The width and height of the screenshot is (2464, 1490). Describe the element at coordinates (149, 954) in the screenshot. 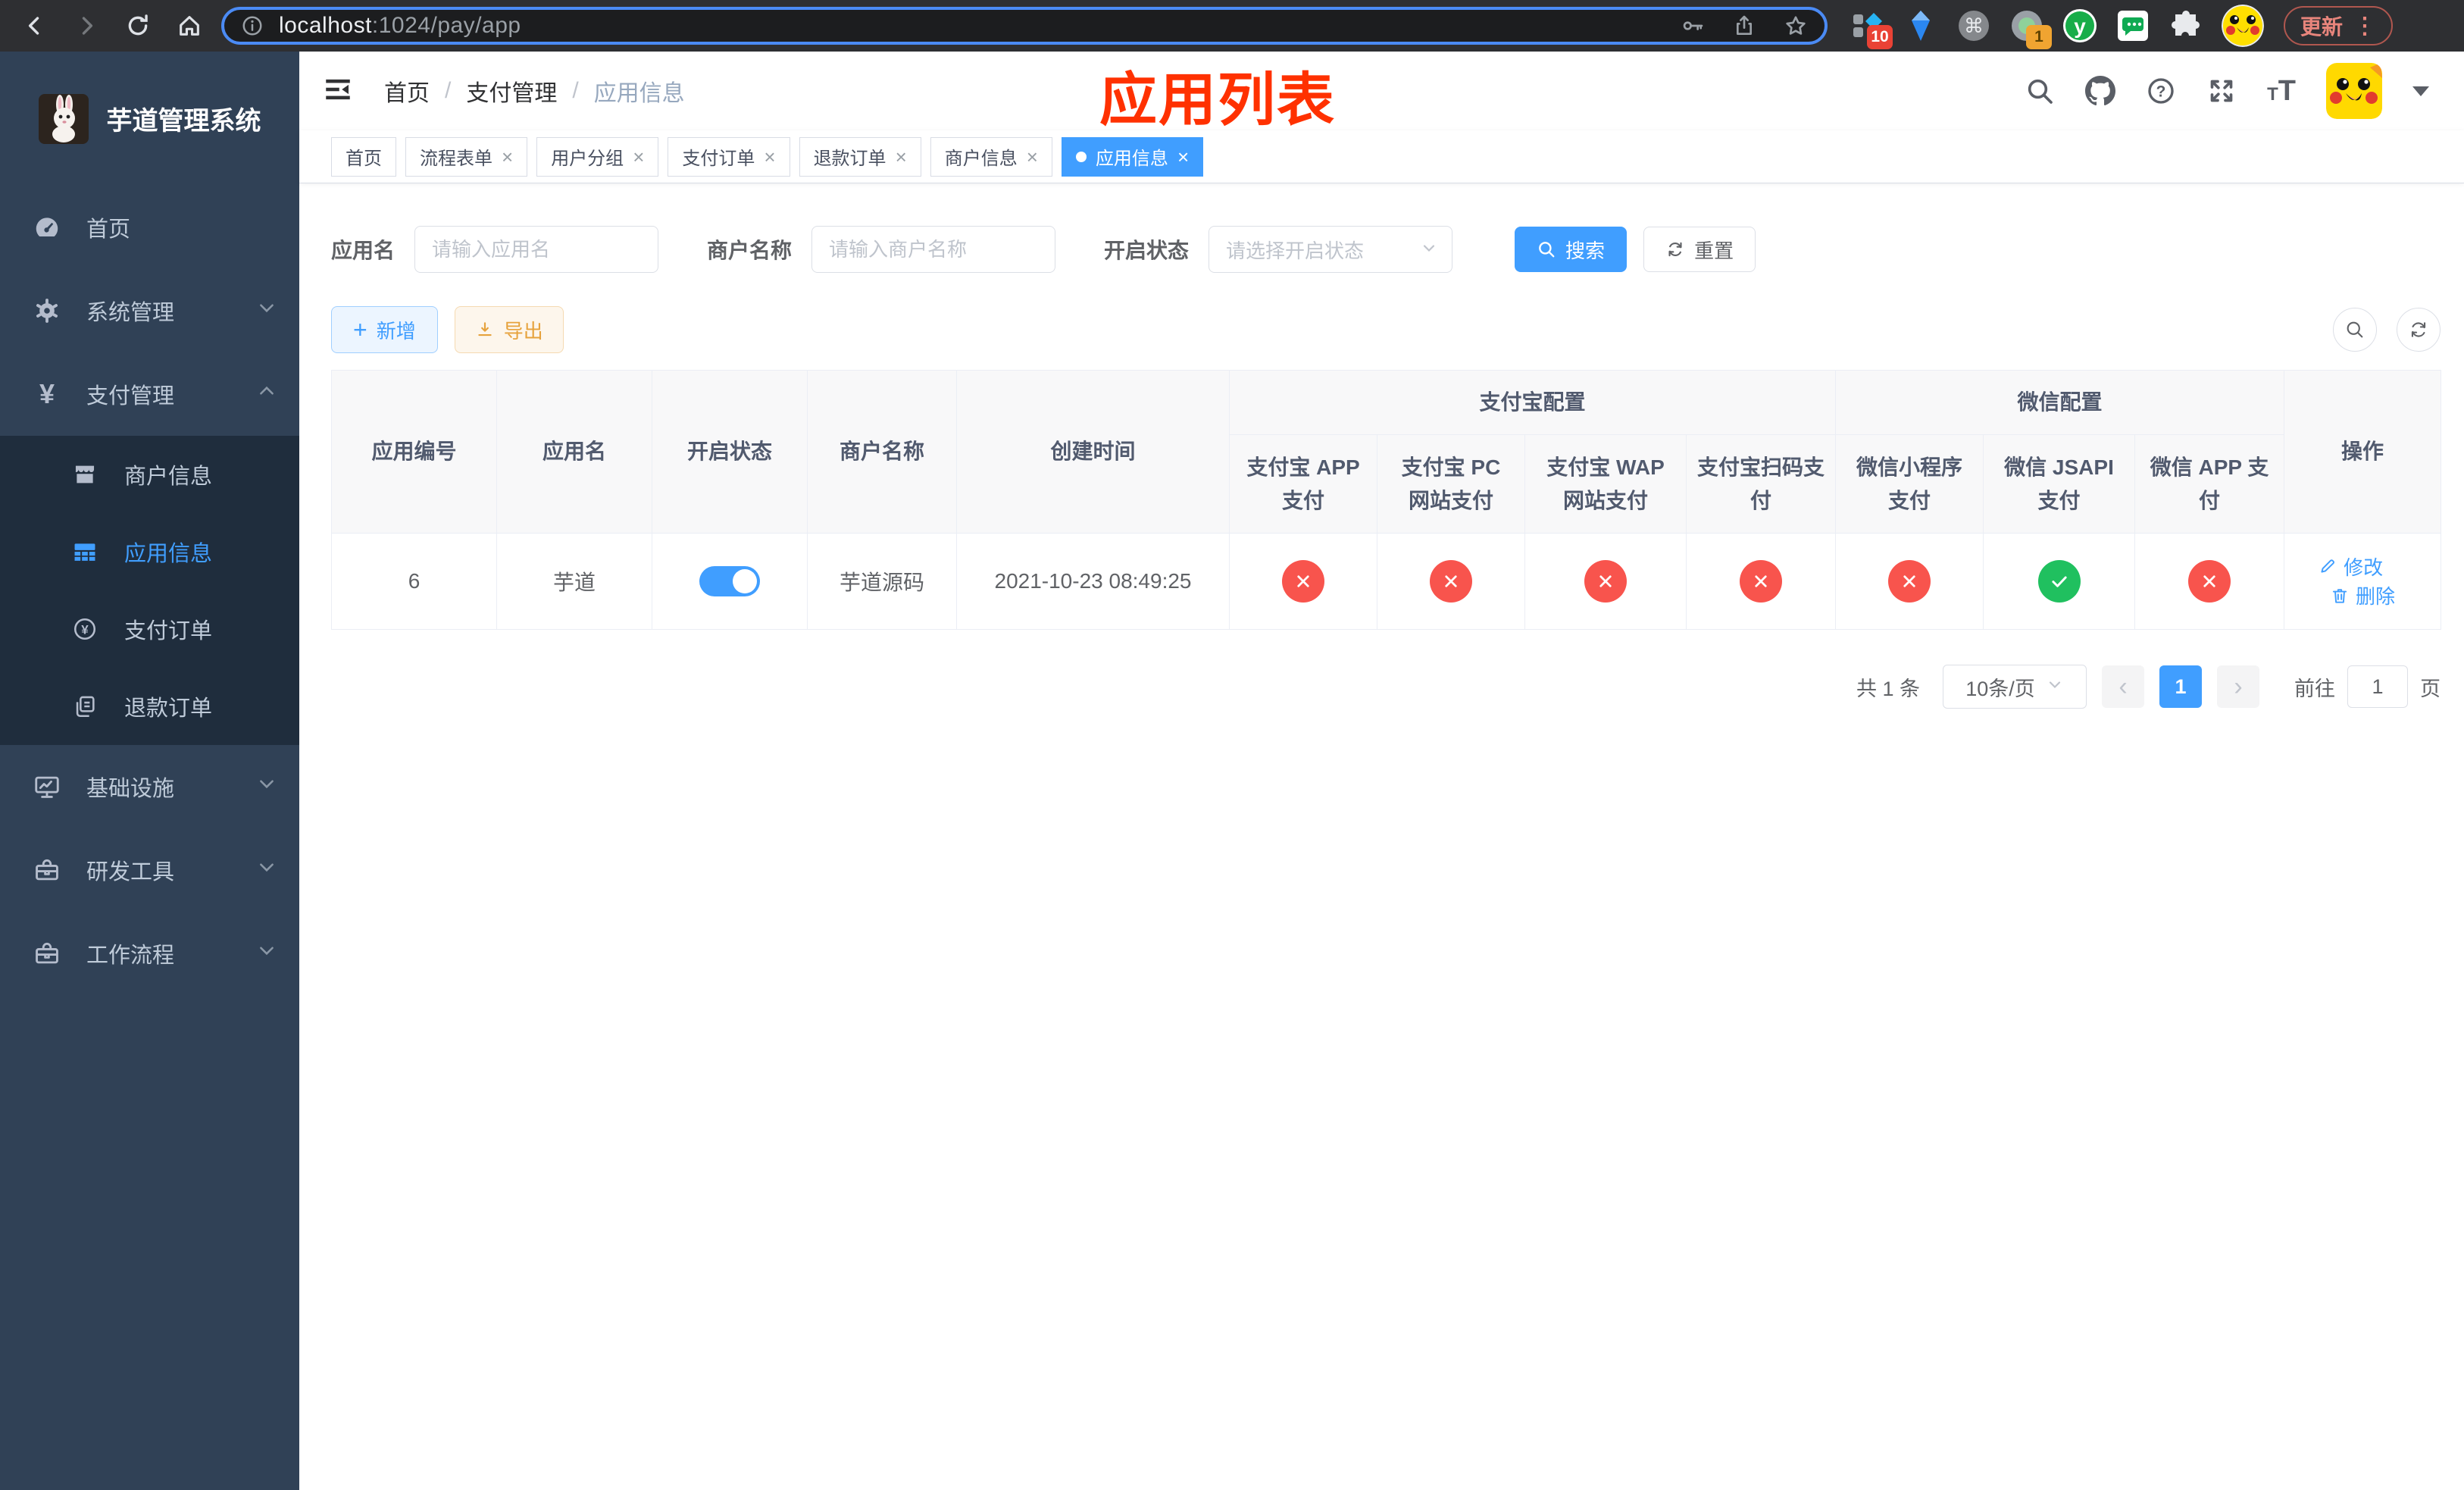

I see `sidebar-item-workflow: 工作流程` at that location.